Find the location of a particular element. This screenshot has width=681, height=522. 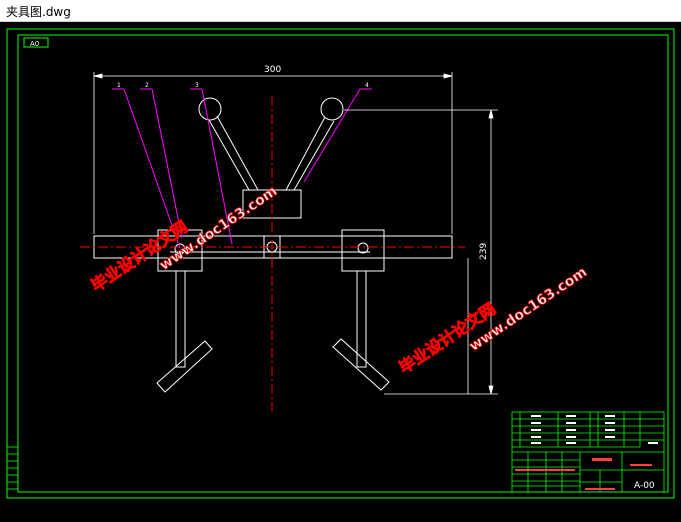

part-number-1: 1 is located at coordinates (119, 85).